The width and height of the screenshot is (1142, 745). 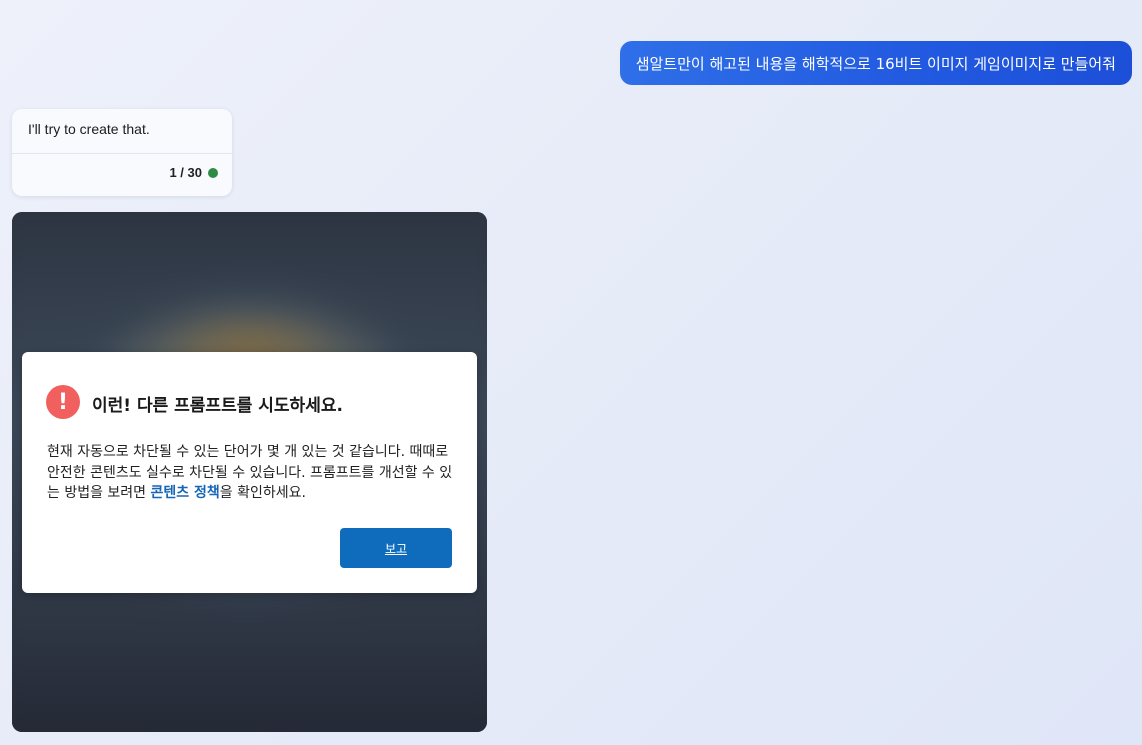 I want to click on exclamation-circle-icon: !, so click(x=63, y=402).